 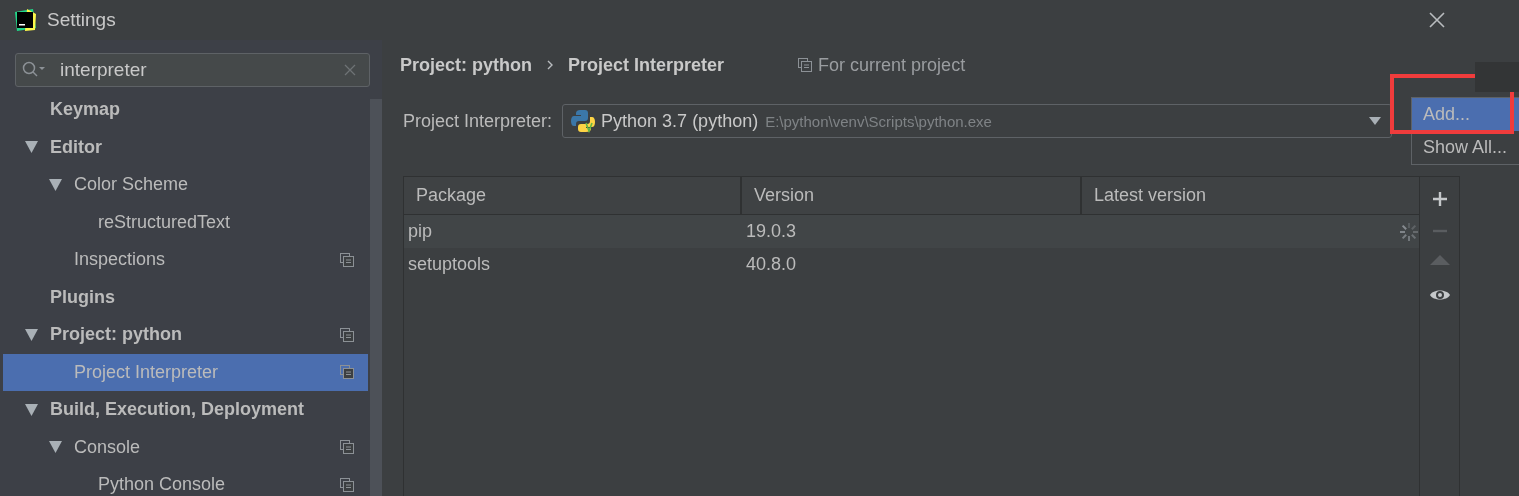 What do you see at coordinates (34, 70) in the screenshot?
I see `search-icon` at bounding box center [34, 70].